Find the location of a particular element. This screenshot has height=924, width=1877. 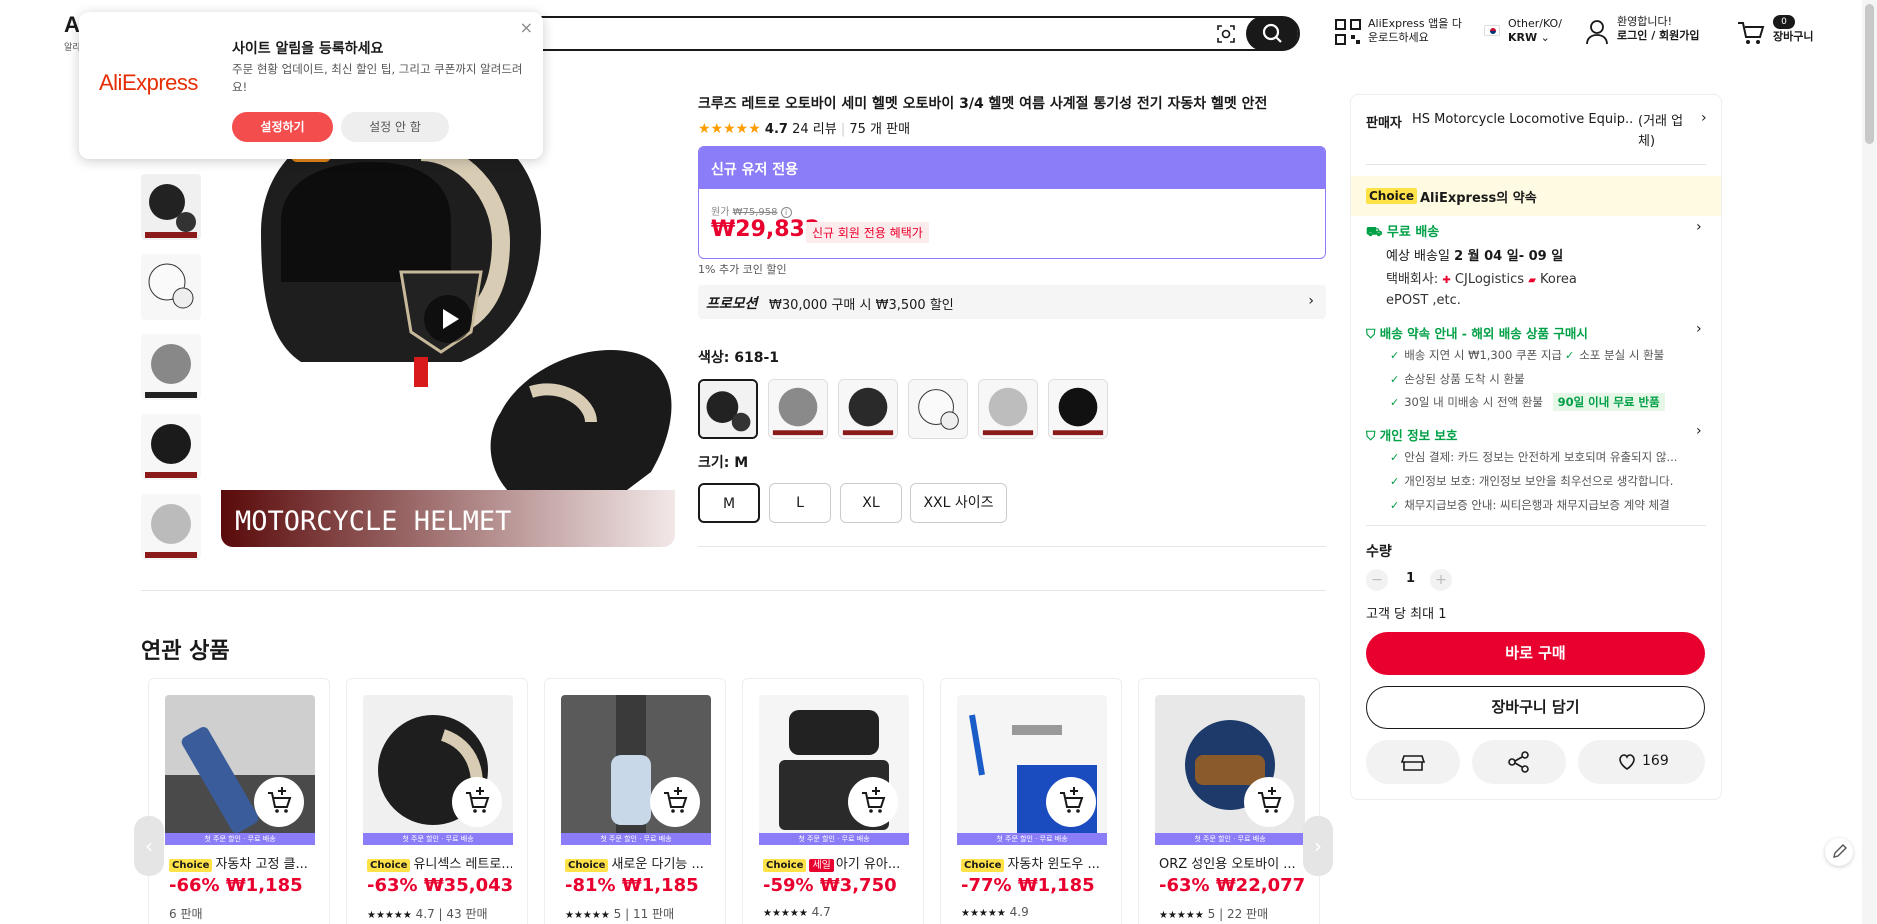

shipping-guarantee-label: 배송 약속 안내 - 해외 배송 상품 구매시 is located at coordinates (1483, 333).